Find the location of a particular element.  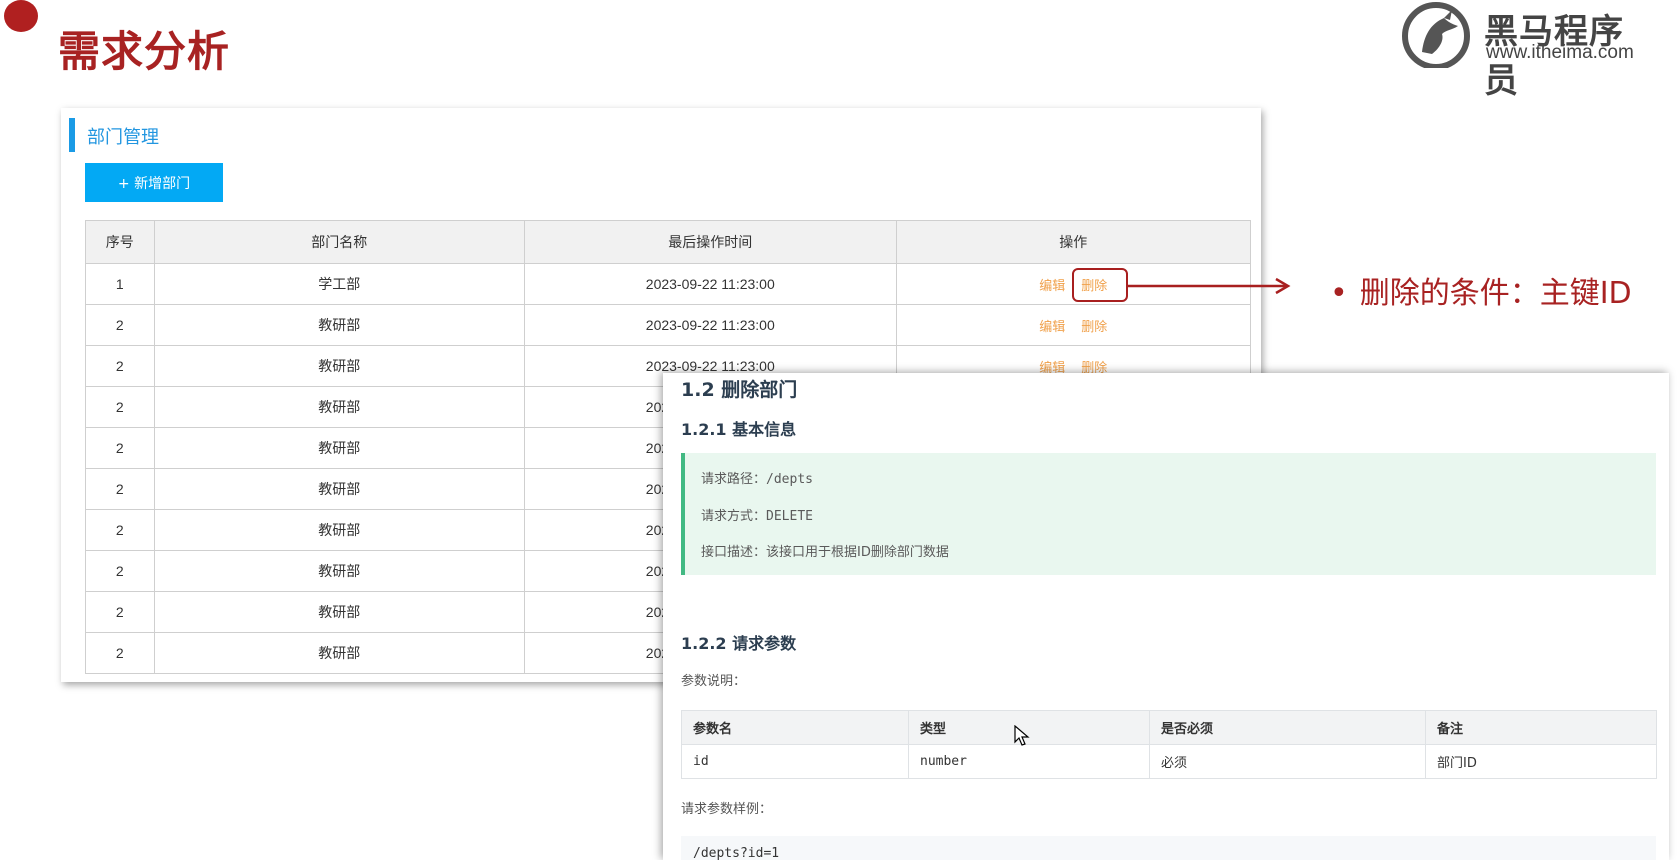

row-department-name: 学工部 is located at coordinates (339, 284).